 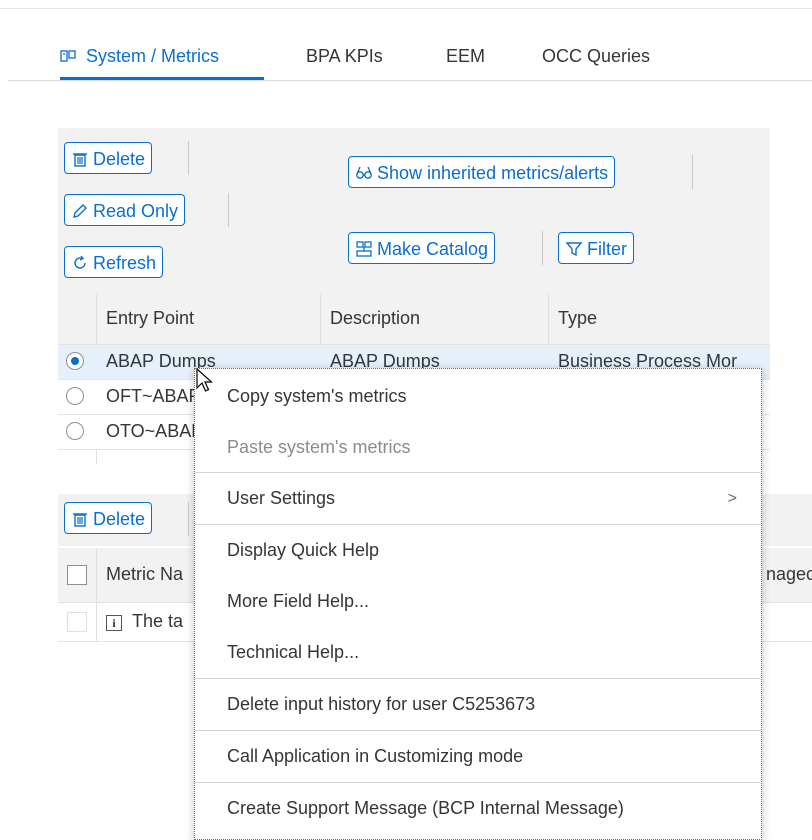 What do you see at coordinates (303, 550) in the screenshot?
I see `menu-item-label: Display Quick Help` at bounding box center [303, 550].